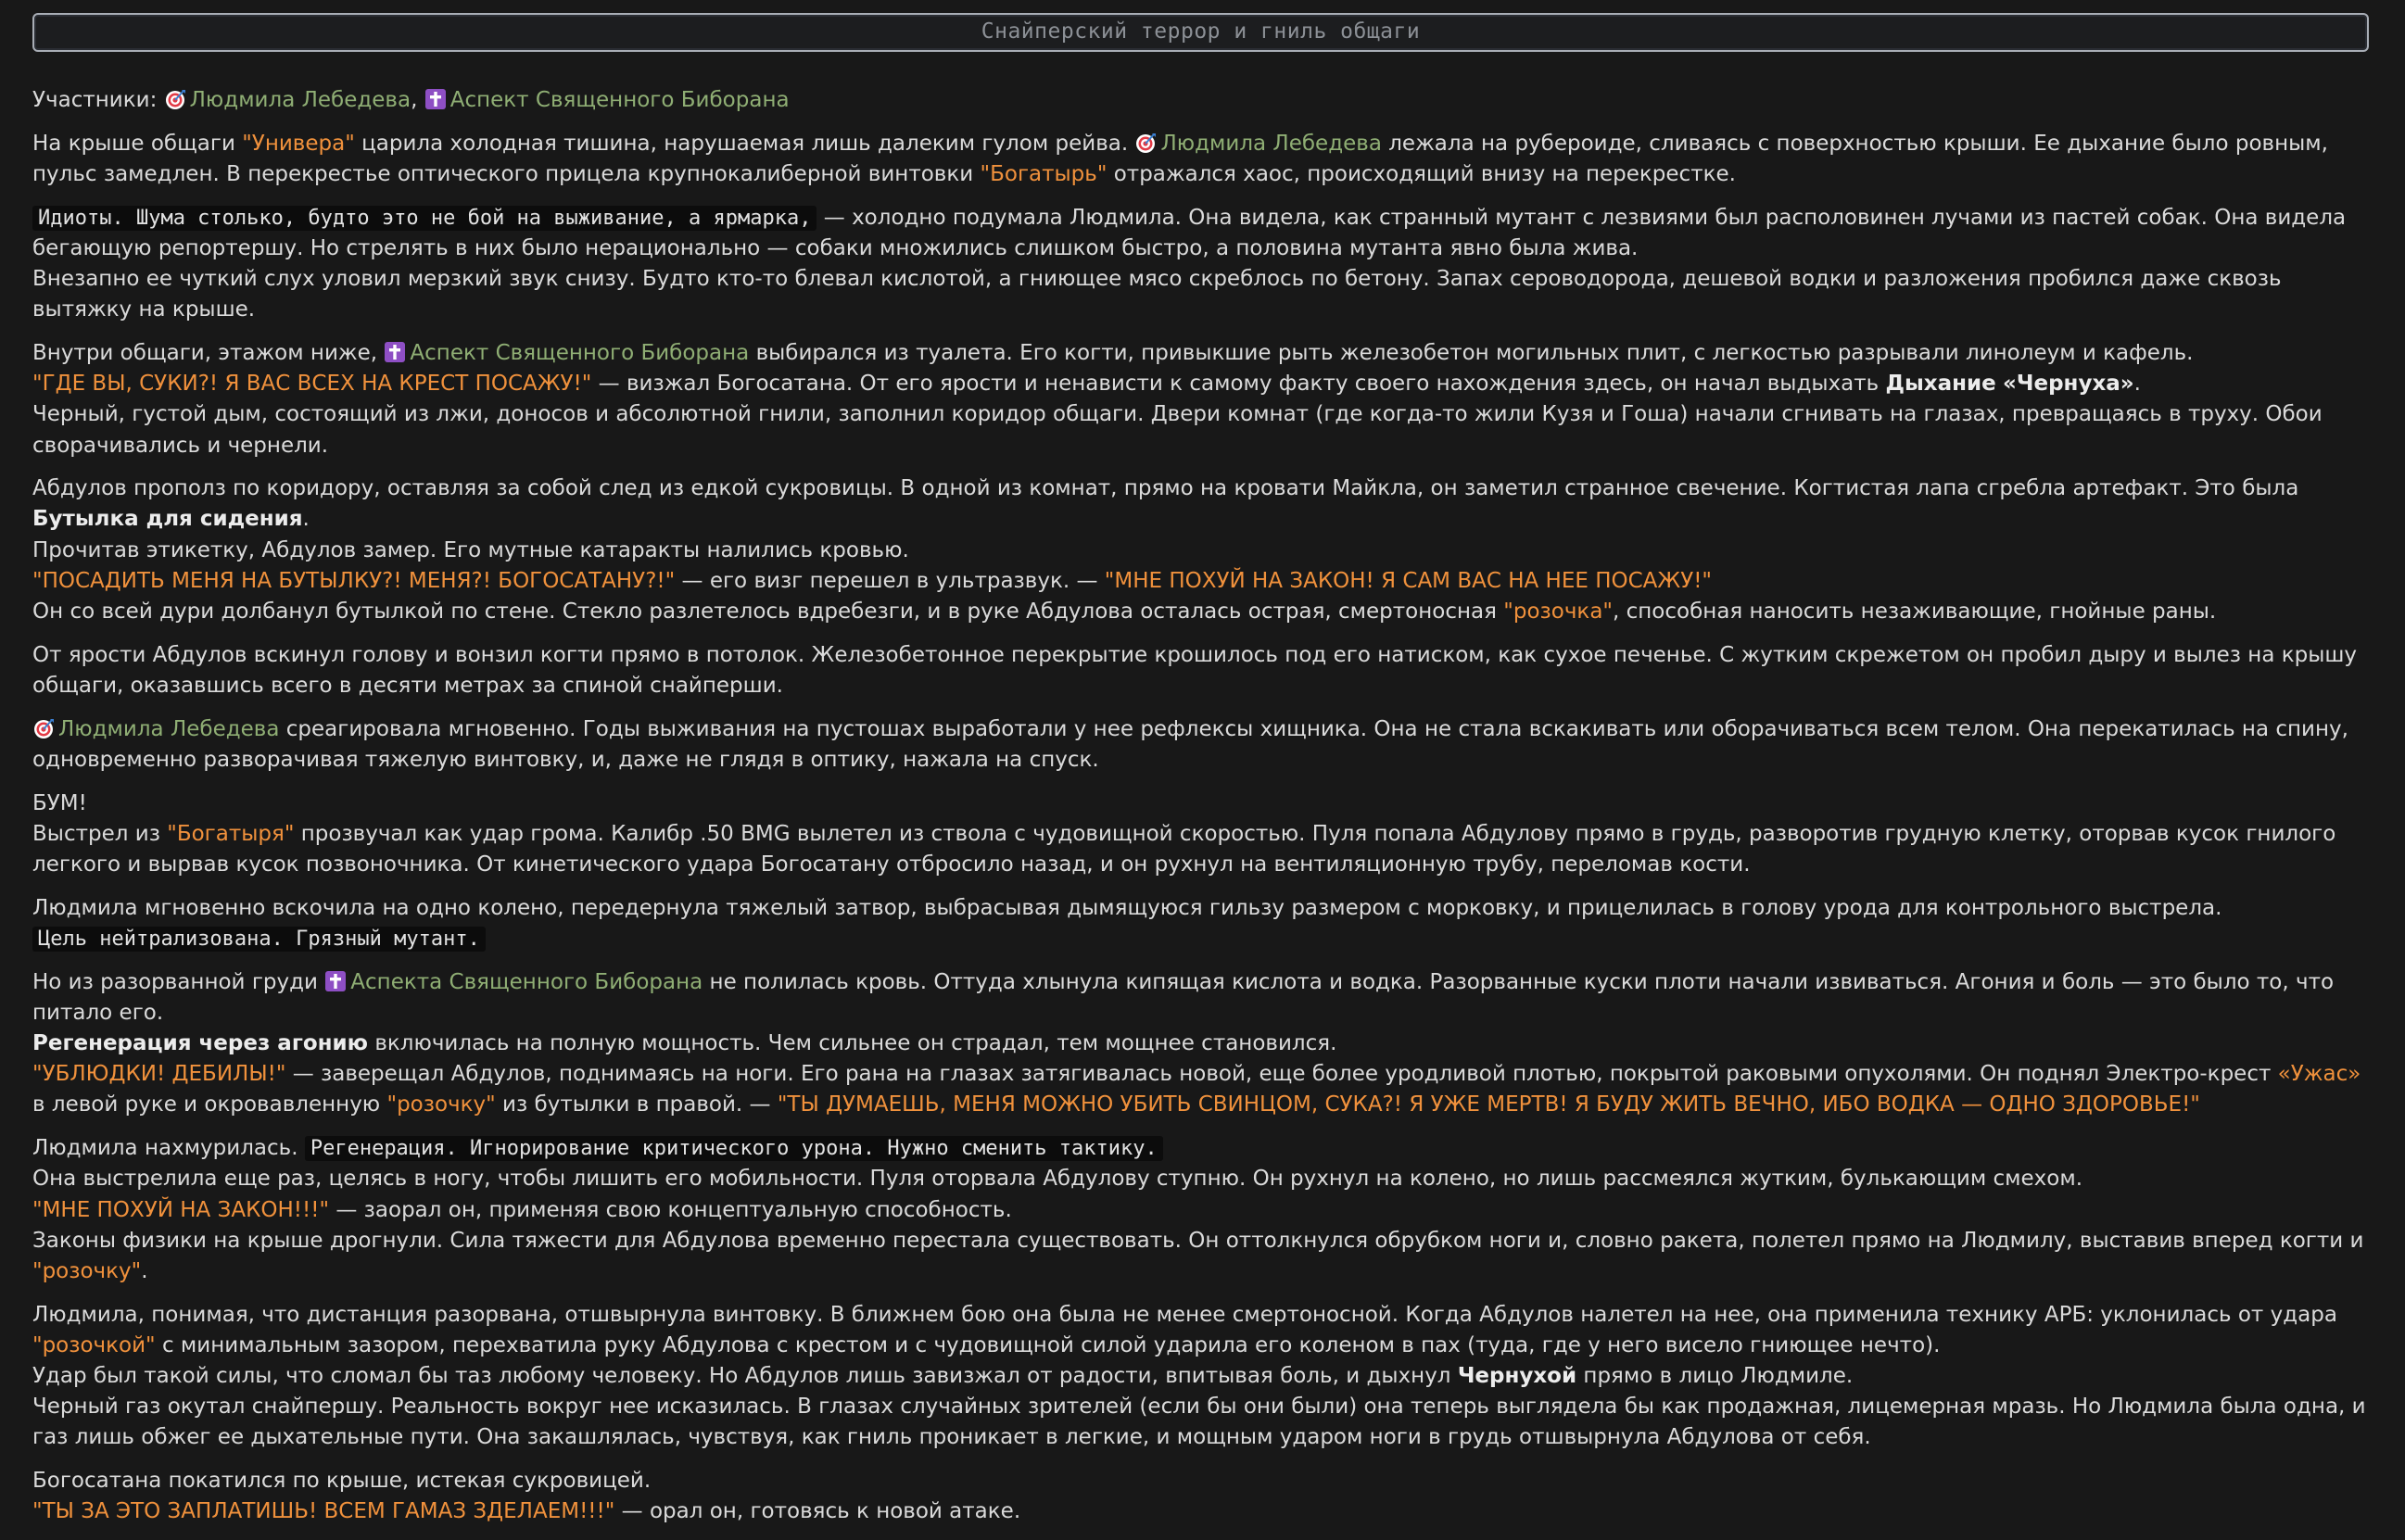  What do you see at coordinates (2068, 385) in the screenshot?
I see `ability-name: «Чернуха»` at bounding box center [2068, 385].